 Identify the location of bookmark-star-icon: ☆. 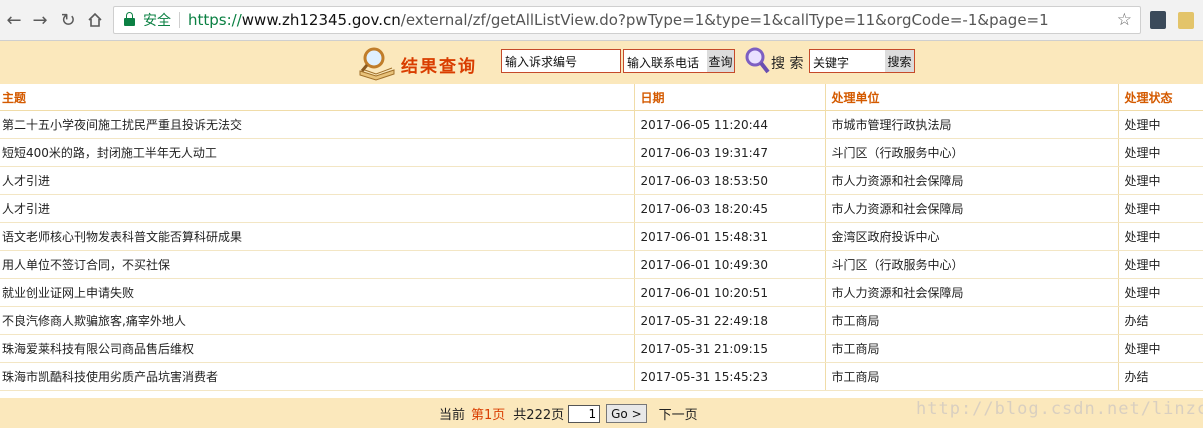
(1124, 20).